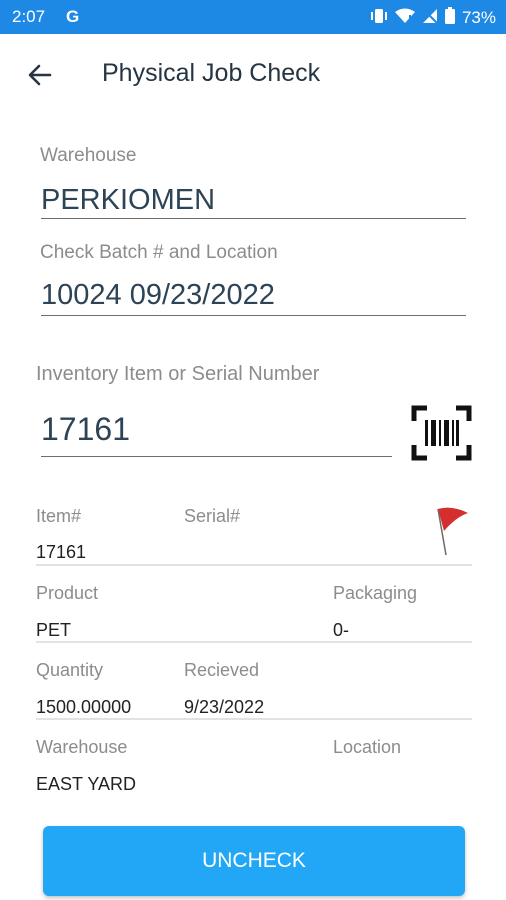 The height and width of the screenshot is (900, 506). What do you see at coordinates (128, 200) in the screenshot?
I see `warehouse-field: PERKIOMEN` at bounding box center [128, 200].